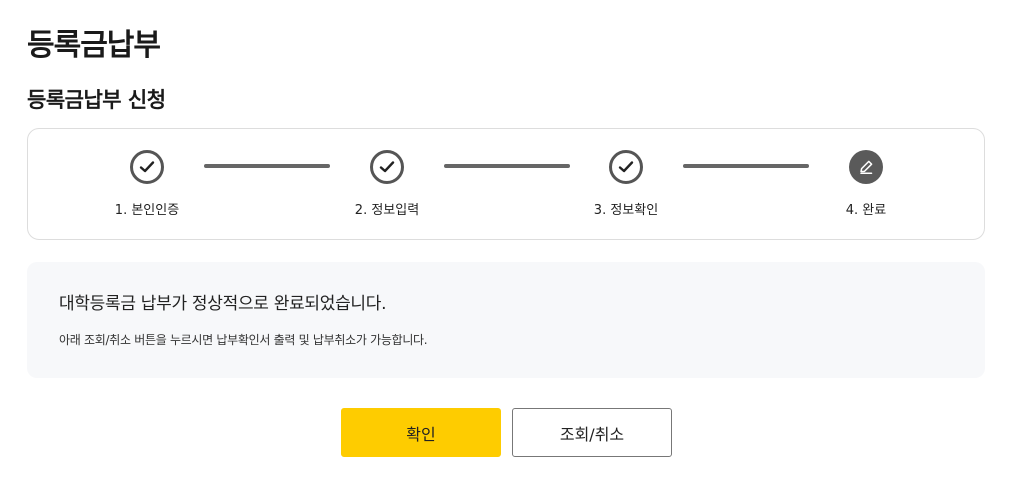  I want to click on lookup-cancel-button: 조회/취소, so click(592, 432).